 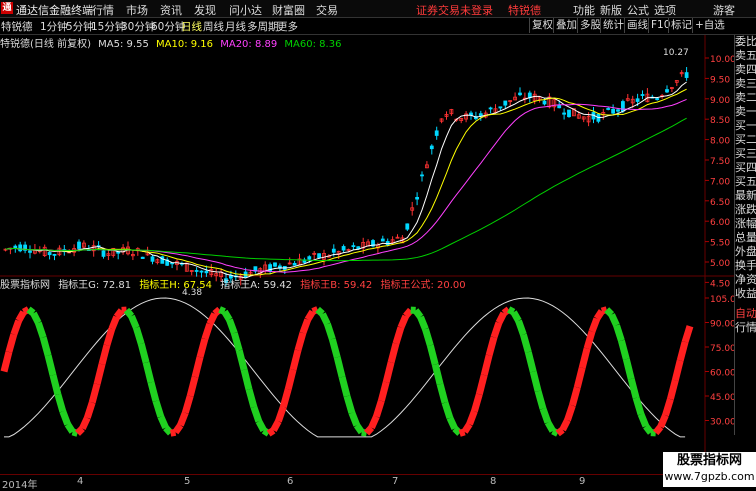 What do you see at coordinates (287, 26) in the screenshot?
I see `period-more: 更多` at bounding box center [287, 26].